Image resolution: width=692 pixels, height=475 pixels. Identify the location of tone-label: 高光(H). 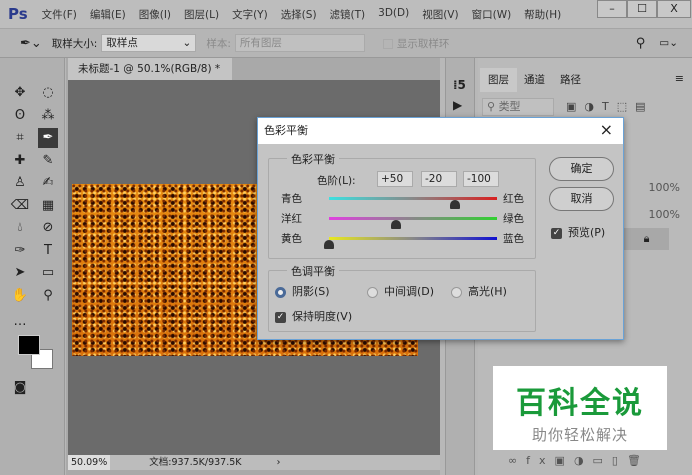
(487, 291).